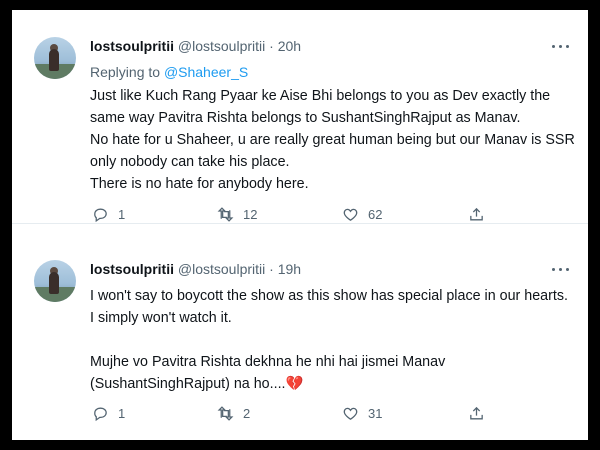 The image size is (600, 450). Describe the element at coordinates (161, 318) in the screenshot. I see `tweet-line: I simply won't watch it.` at that location.